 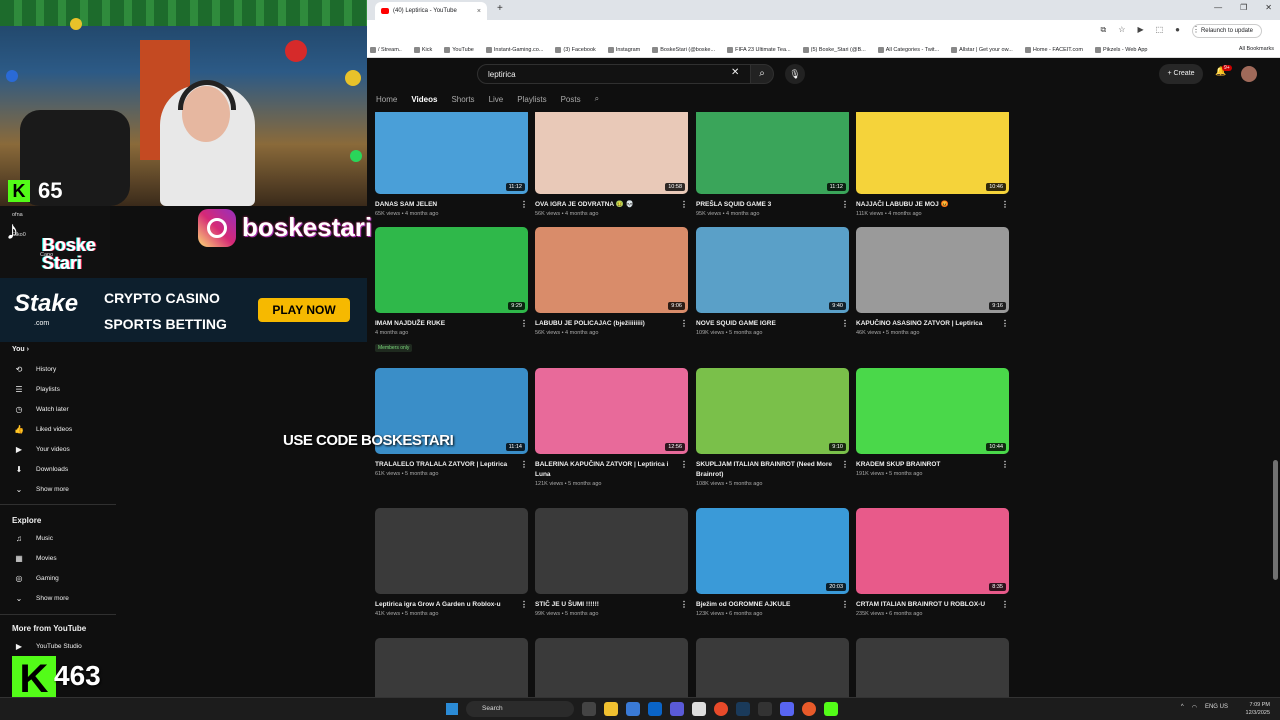 I want to click on relaunch-button: Relaunch to update, so click(x=1226, y=31).